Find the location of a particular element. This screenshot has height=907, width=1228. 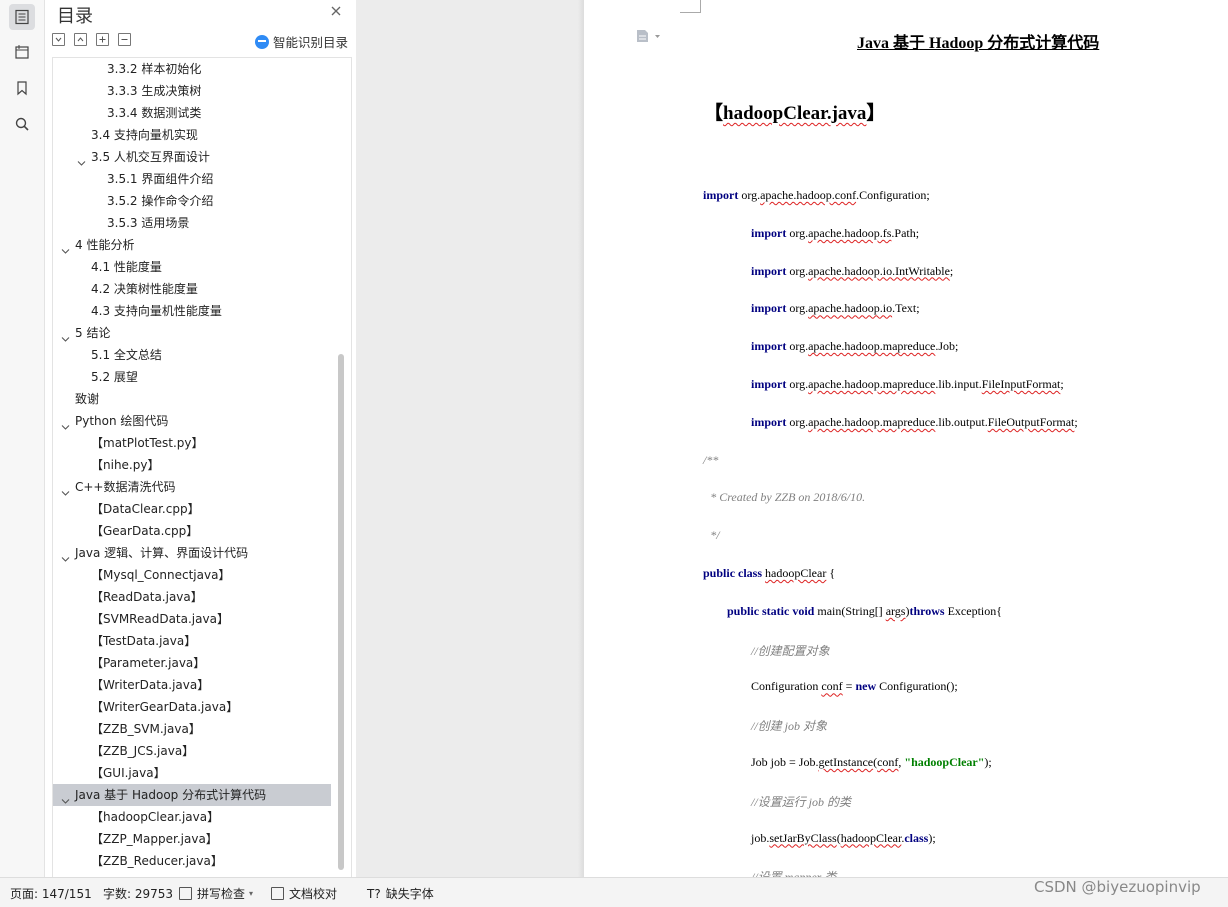

code-token: { is located at coordinates (831, 573).